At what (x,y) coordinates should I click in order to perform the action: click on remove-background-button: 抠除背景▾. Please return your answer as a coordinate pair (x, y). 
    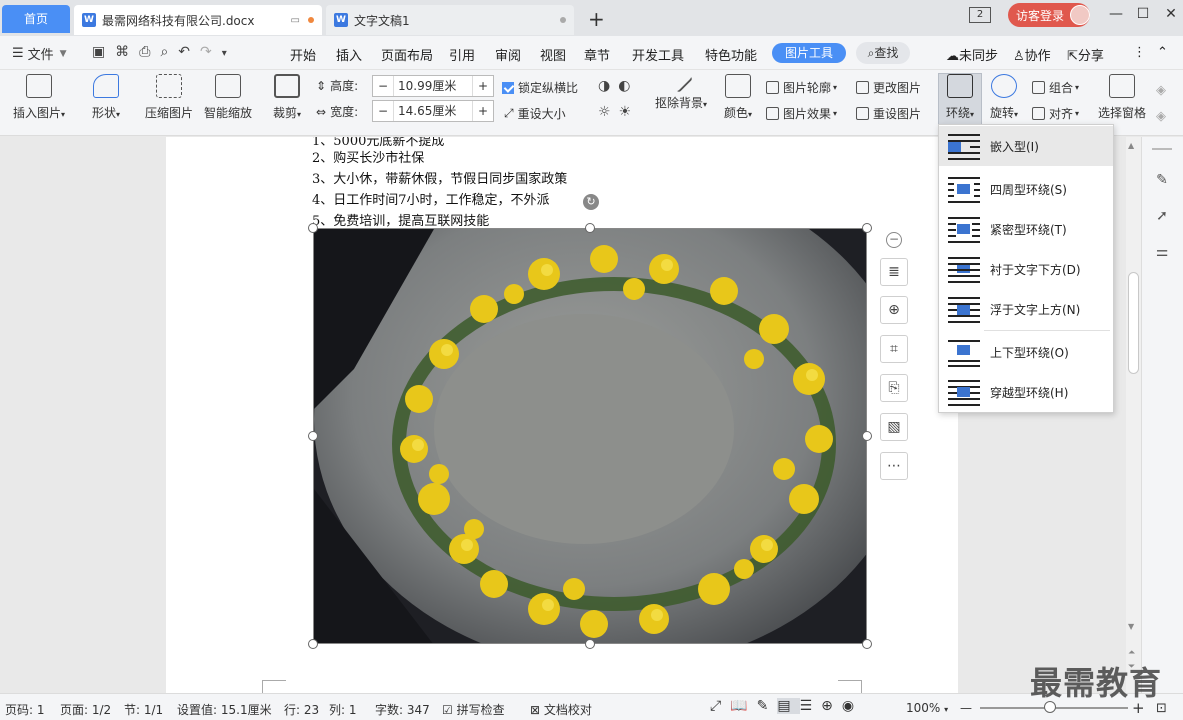
    Looking at the image, I should click on (681, 89).